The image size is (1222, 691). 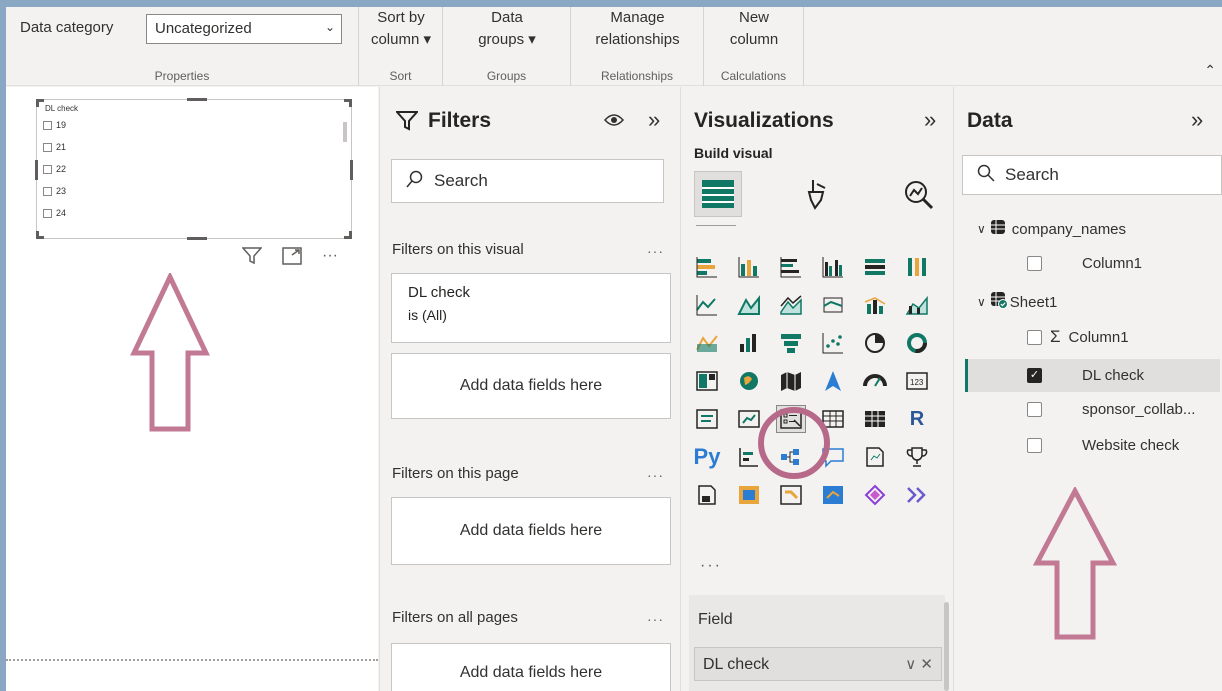 I want to click on metrics-diamond-icon, so click(x=875, y=495).